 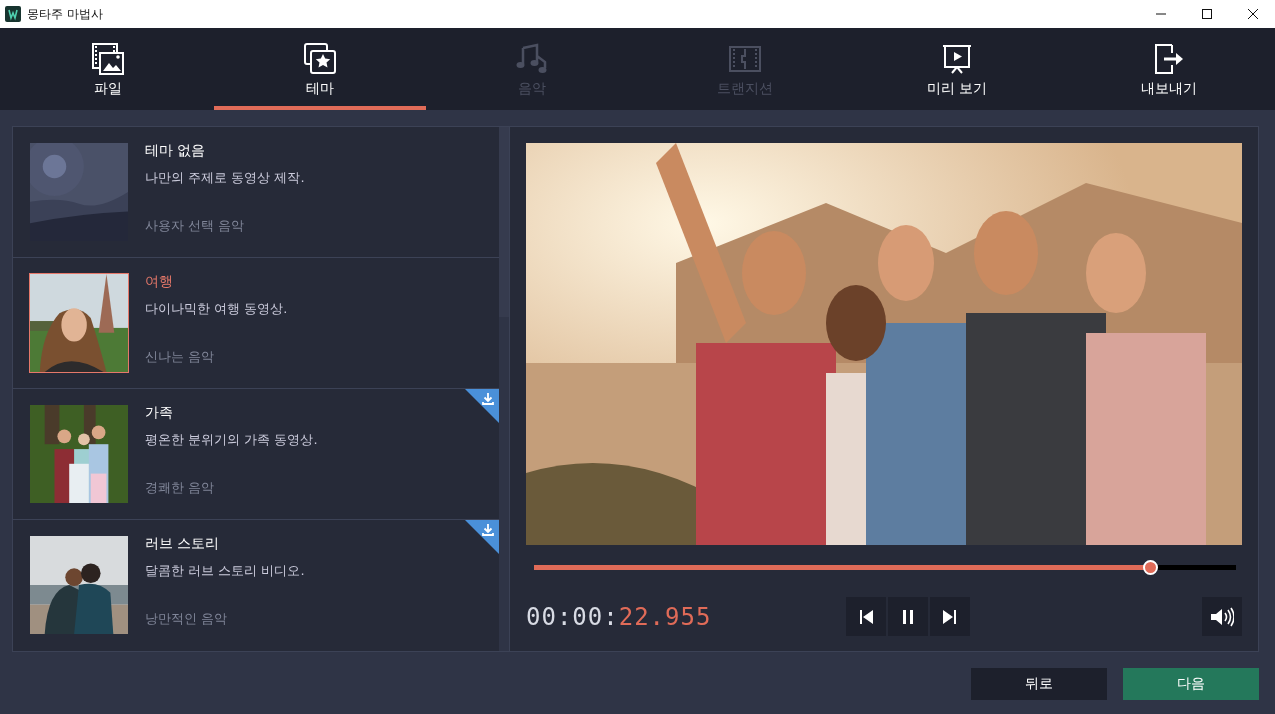 I want to click on speaker-icon, so click(x=1222, y=616).